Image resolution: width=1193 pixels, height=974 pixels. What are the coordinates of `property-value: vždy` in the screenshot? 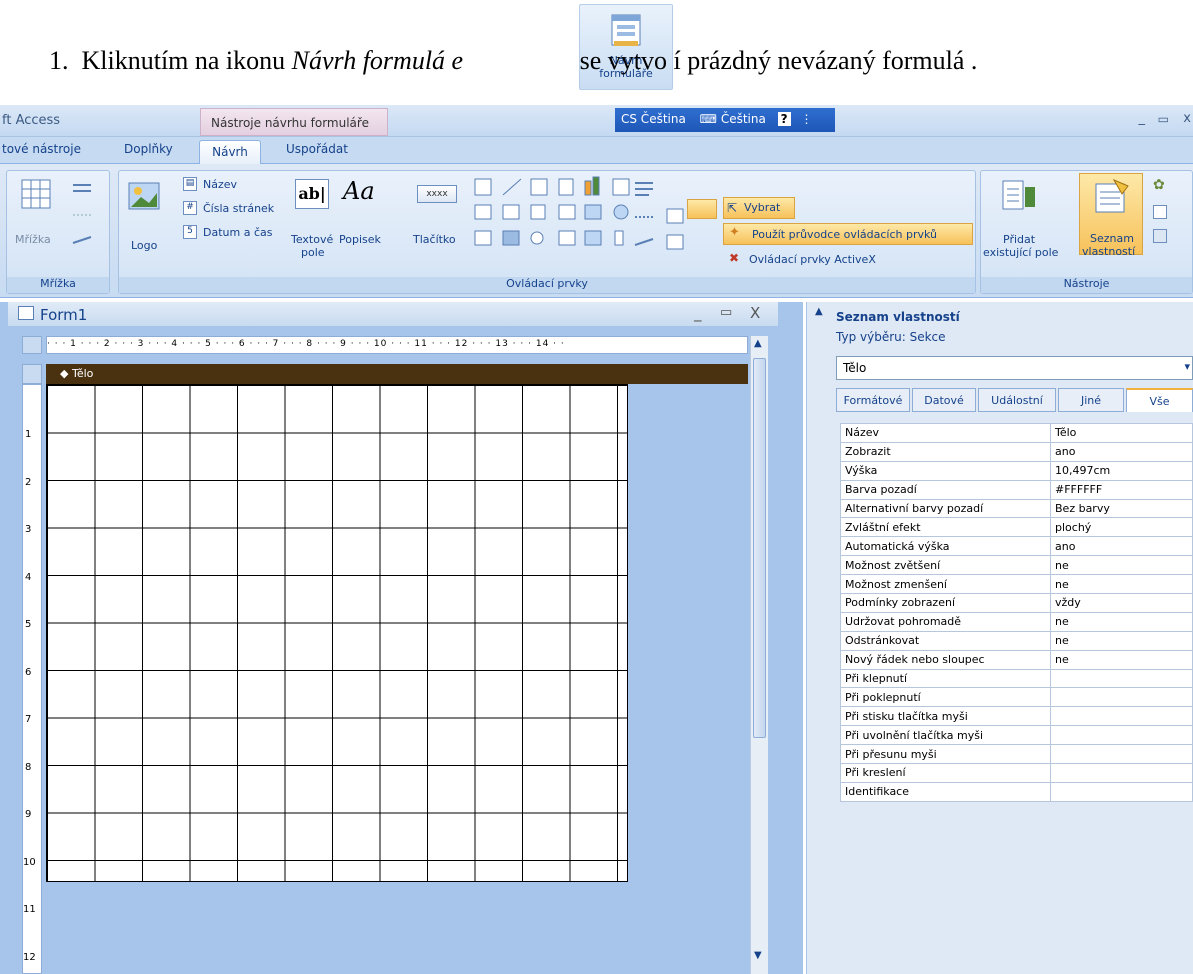 It's located at (1121, 603).